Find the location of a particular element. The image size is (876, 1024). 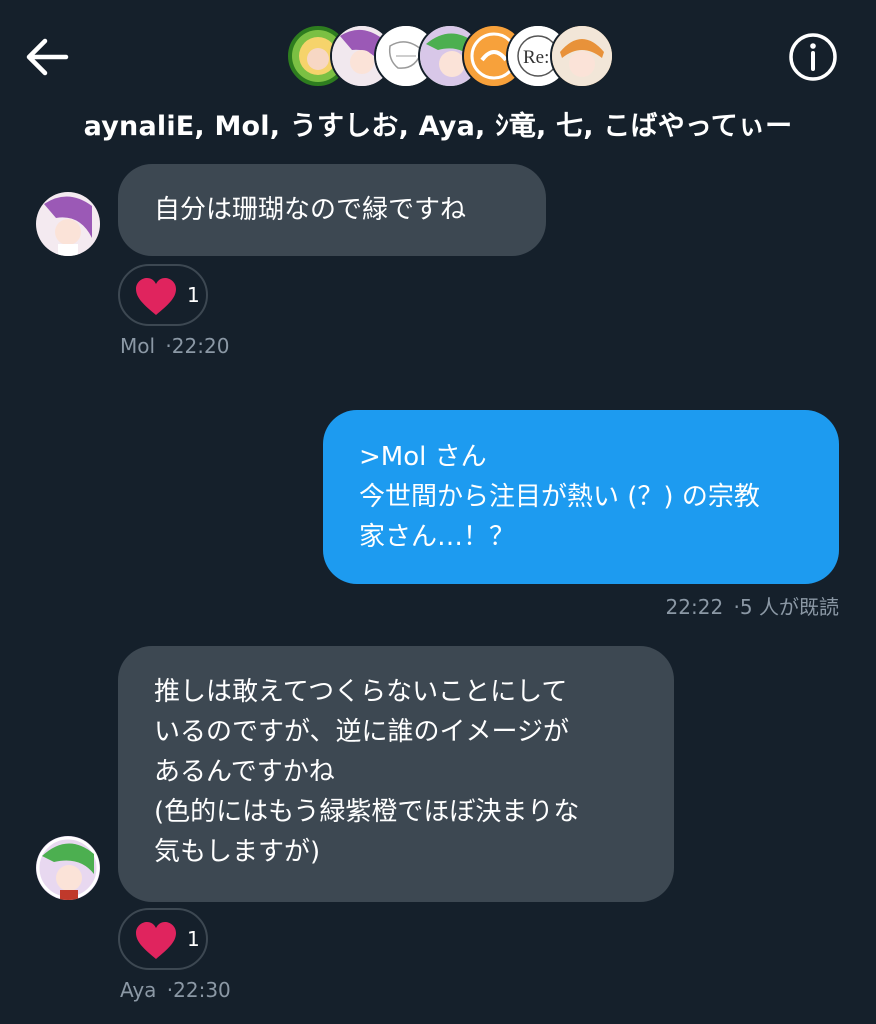

group-member-names: aynaliE, Mol, うすしお, Aya, ｼ竜, 七, こばやってぃー is located at coordinates (438, 126).